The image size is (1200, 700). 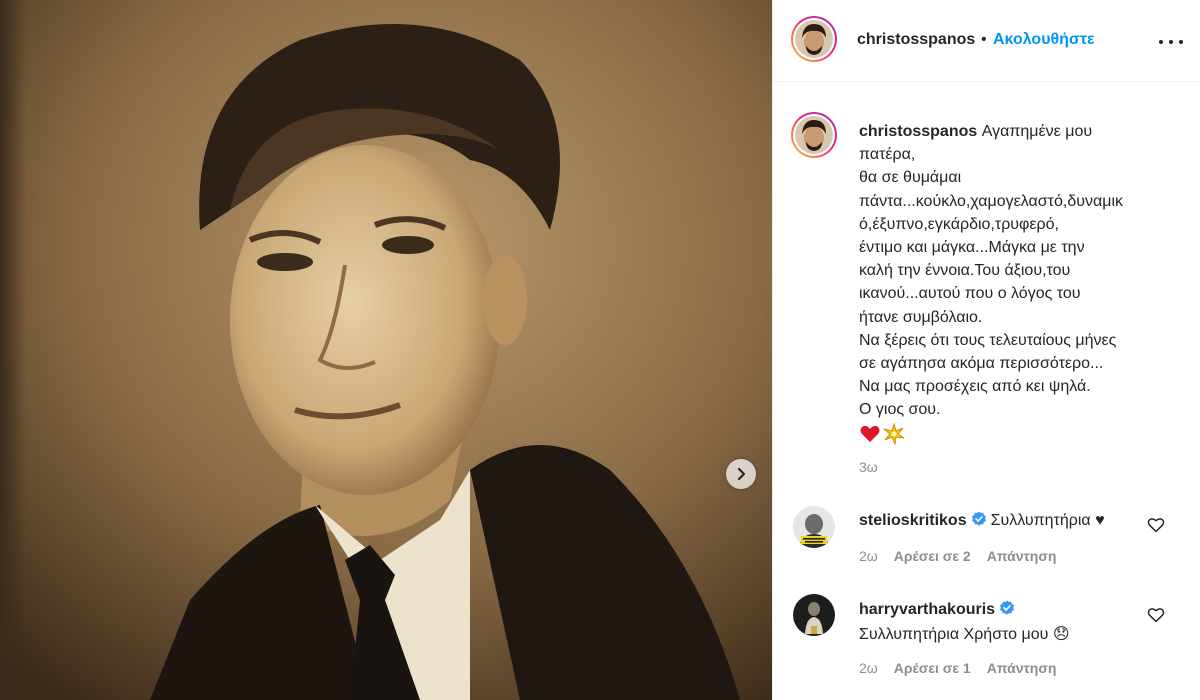 What do you see at coordinates (972, 248) in the screenshot?
I see `caption-line: έντιμο και μάγκα...Μάγκα με την` at bounding box center [972, 248].